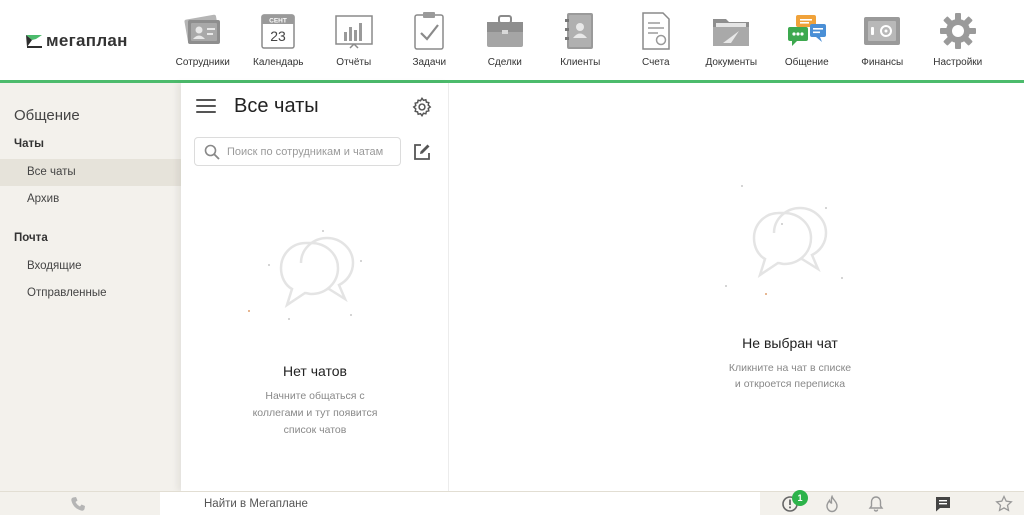 The image size is (1024, 516). What do you see at coordinates (882, 62) in the screenshot?
I see `nav-label: Финансы` at bounding box center [882, 62].